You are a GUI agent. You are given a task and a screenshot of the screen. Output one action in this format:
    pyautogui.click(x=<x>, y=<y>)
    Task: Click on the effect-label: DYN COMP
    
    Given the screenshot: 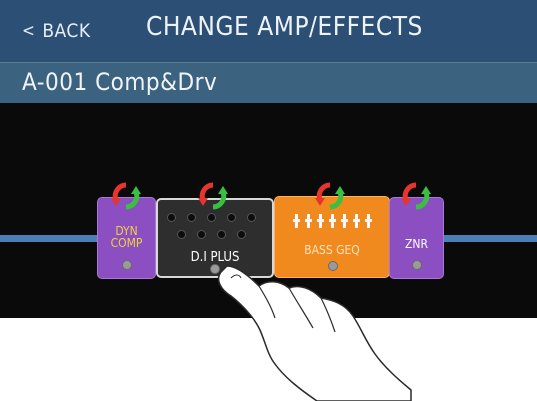 What is the action you would take?
    pyautogui.click(x=126, y=237)
    